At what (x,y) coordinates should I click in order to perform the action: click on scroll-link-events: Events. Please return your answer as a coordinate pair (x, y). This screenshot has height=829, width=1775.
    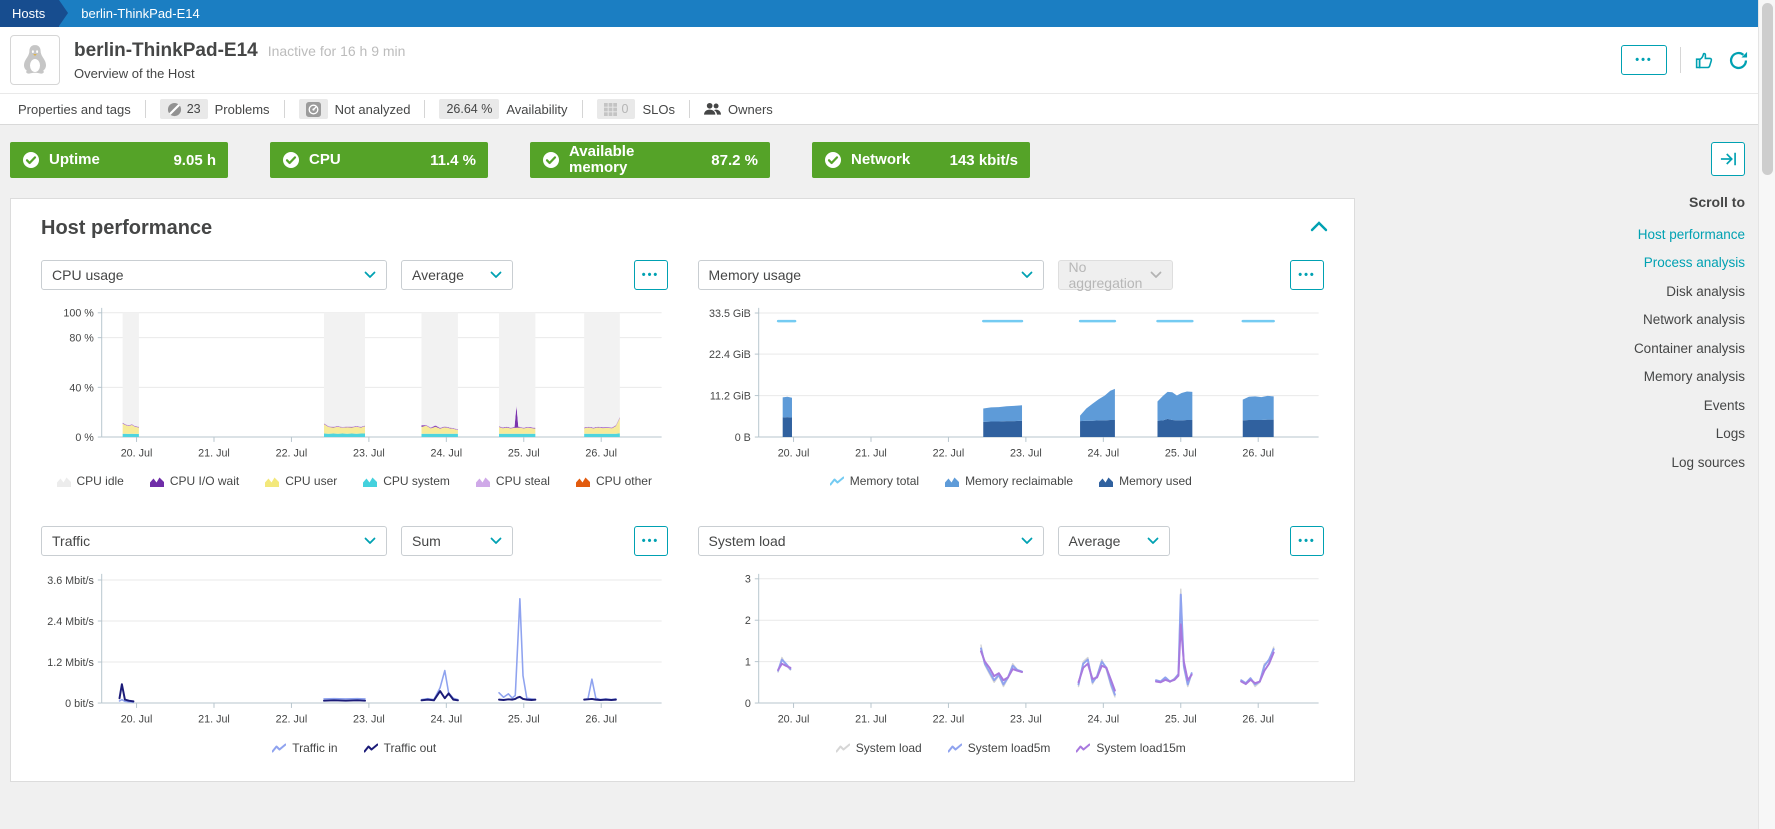
    Looking at the image, I should click on (1689, 405).